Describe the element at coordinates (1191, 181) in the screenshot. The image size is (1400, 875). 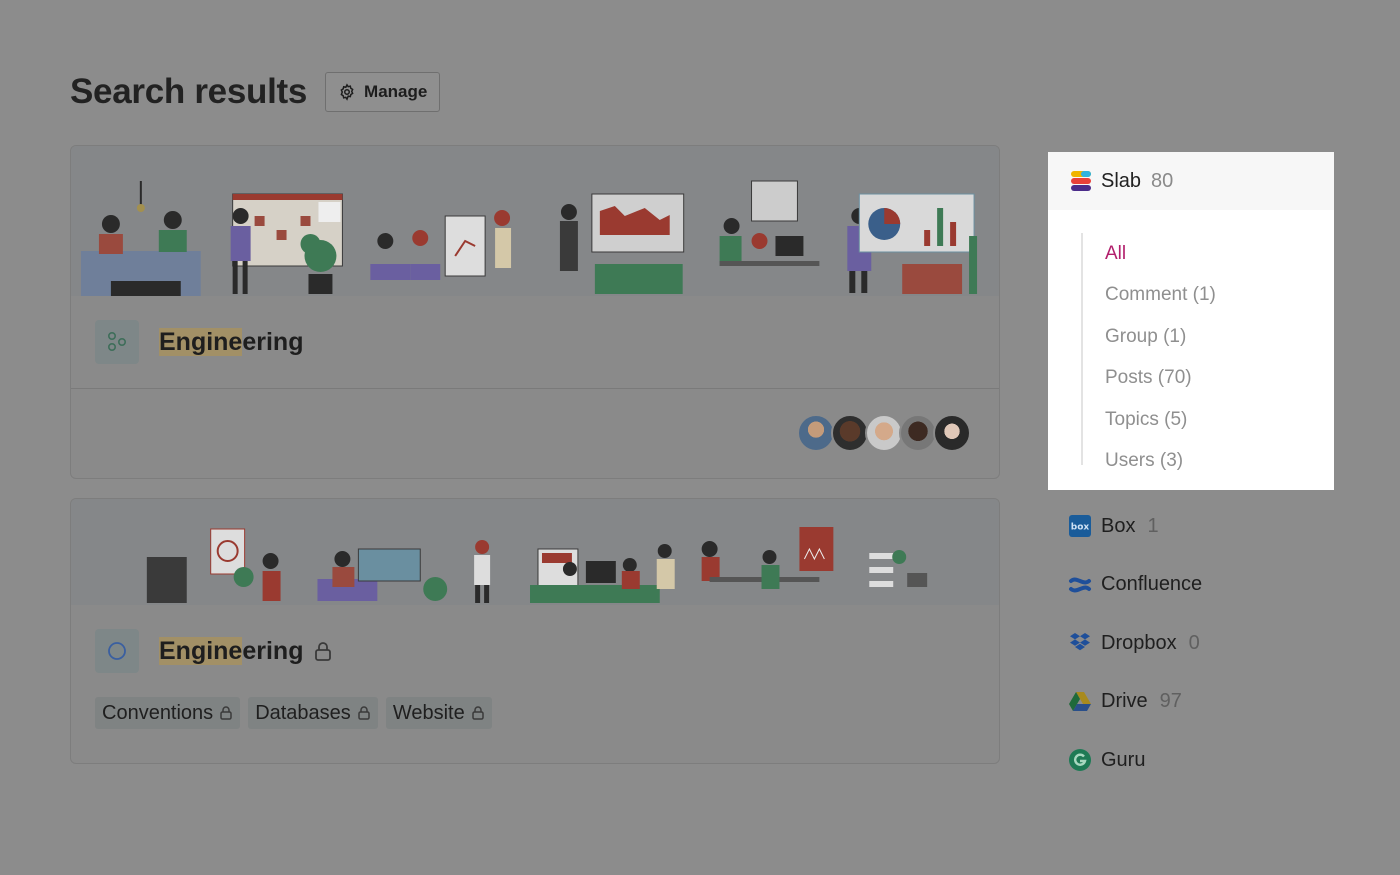
I see `source-item-slab: Slab 80` at that location.